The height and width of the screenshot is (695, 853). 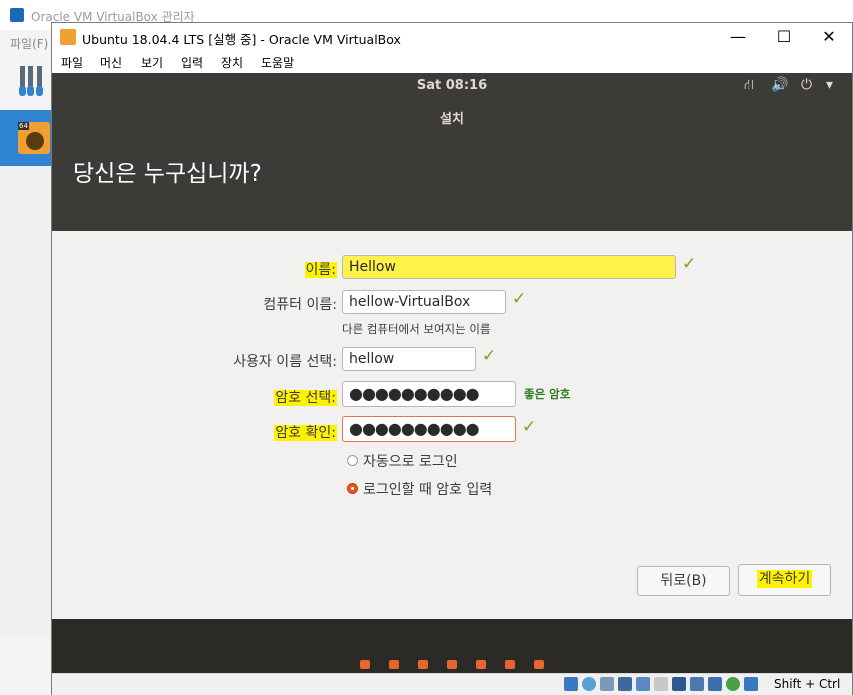 What do you see at coordinates (589, 684) in the screenshot?
I see `optical-drive-icon` at bounding box center [589, 684].